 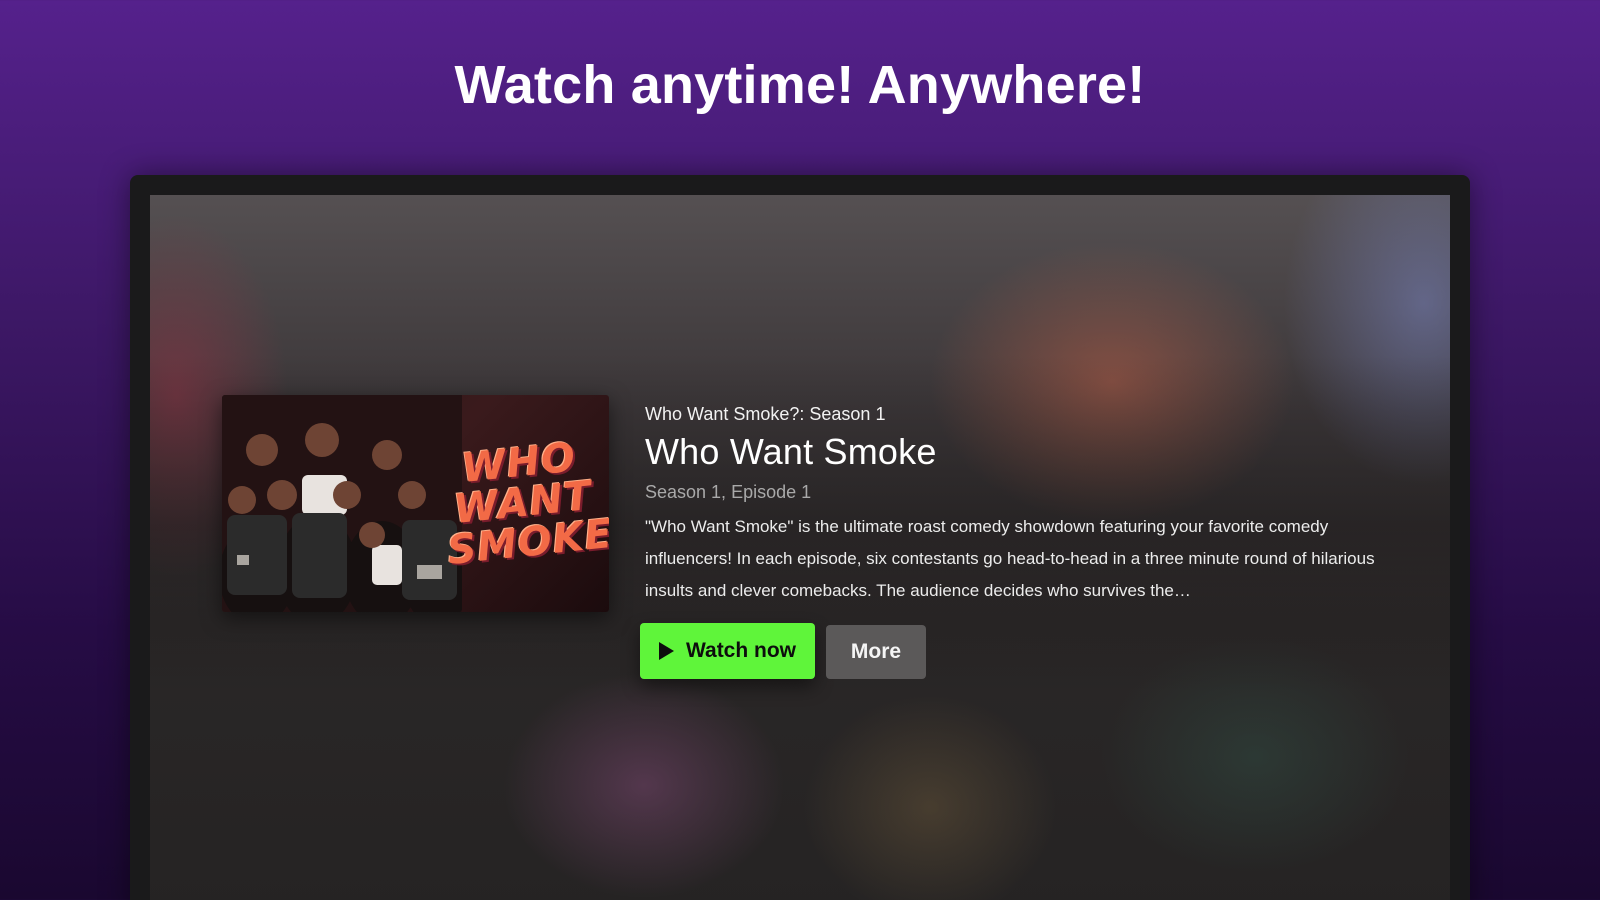 What do you see at coordinates (800, 85) in the screenshot?
I see `promo-headline: Watch anytime! Anywhere!` at bounding box center [800, 85].